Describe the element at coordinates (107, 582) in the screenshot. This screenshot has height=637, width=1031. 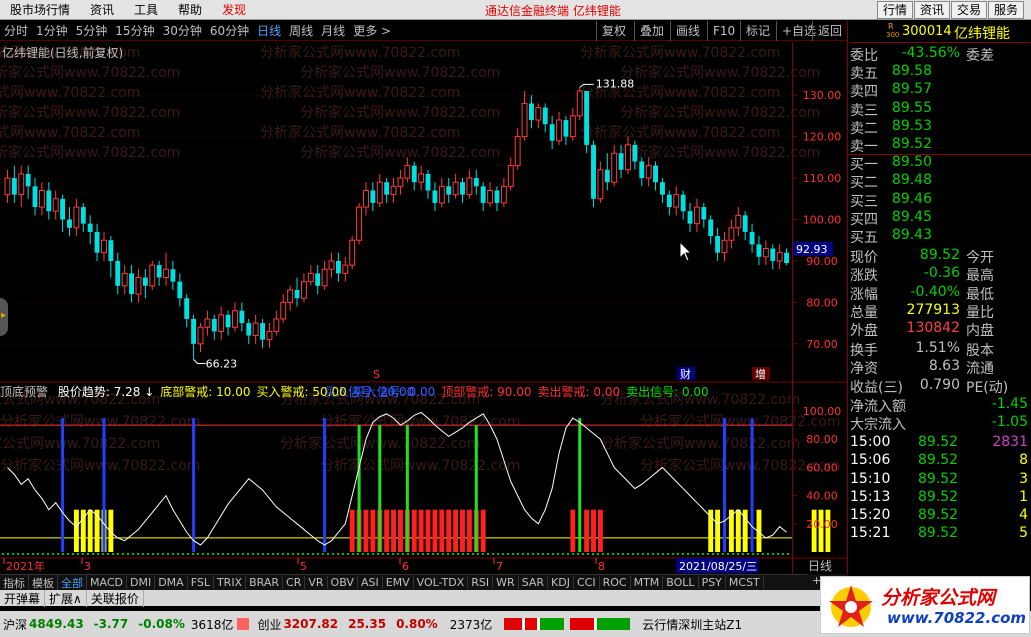
I see `indicator-tab: MACD` at that location.